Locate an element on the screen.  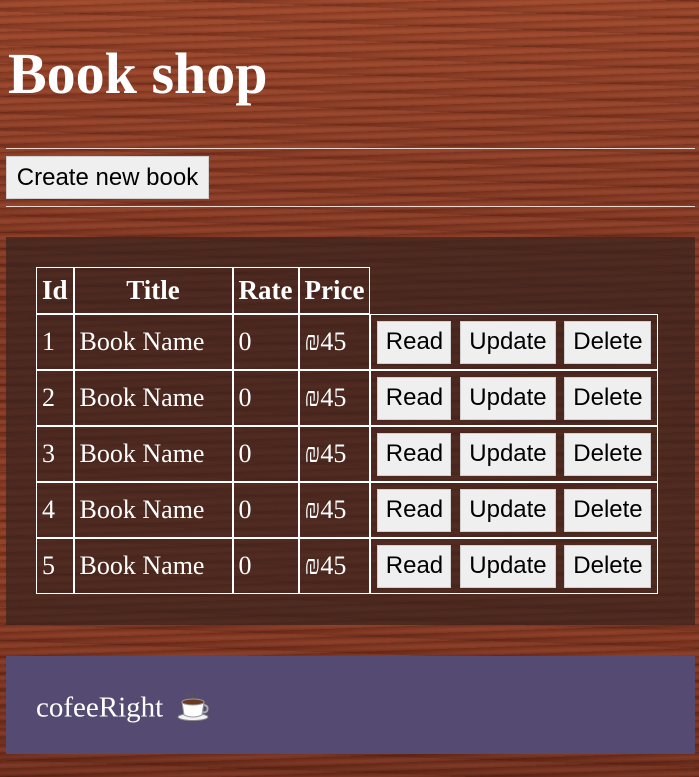
page-title: Book shop is located at coordinates (138, 73).